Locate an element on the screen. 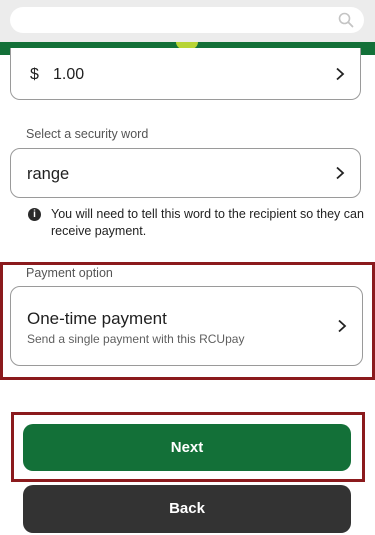 The width and height of the screenshot is (375, 535). security-word-value: range is located at coordinates (48, 174).